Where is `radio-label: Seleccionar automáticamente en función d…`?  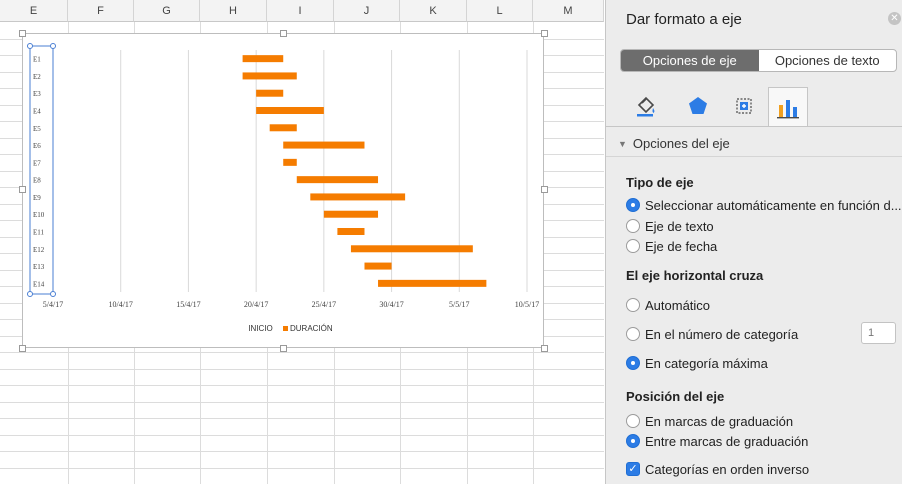
radio-label: Seleccionar automáticamente en función d… is located at coordinates (773, 205).